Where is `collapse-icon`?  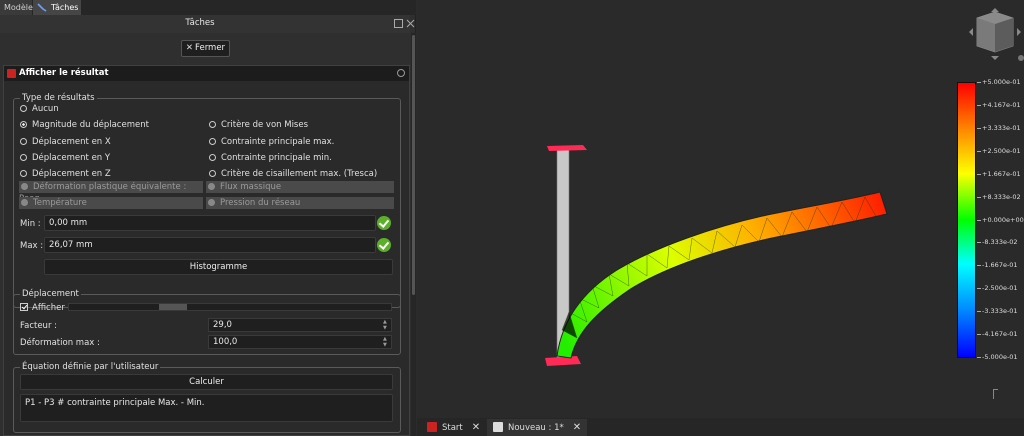
collapse-icon is located at coordinates (401, 73).